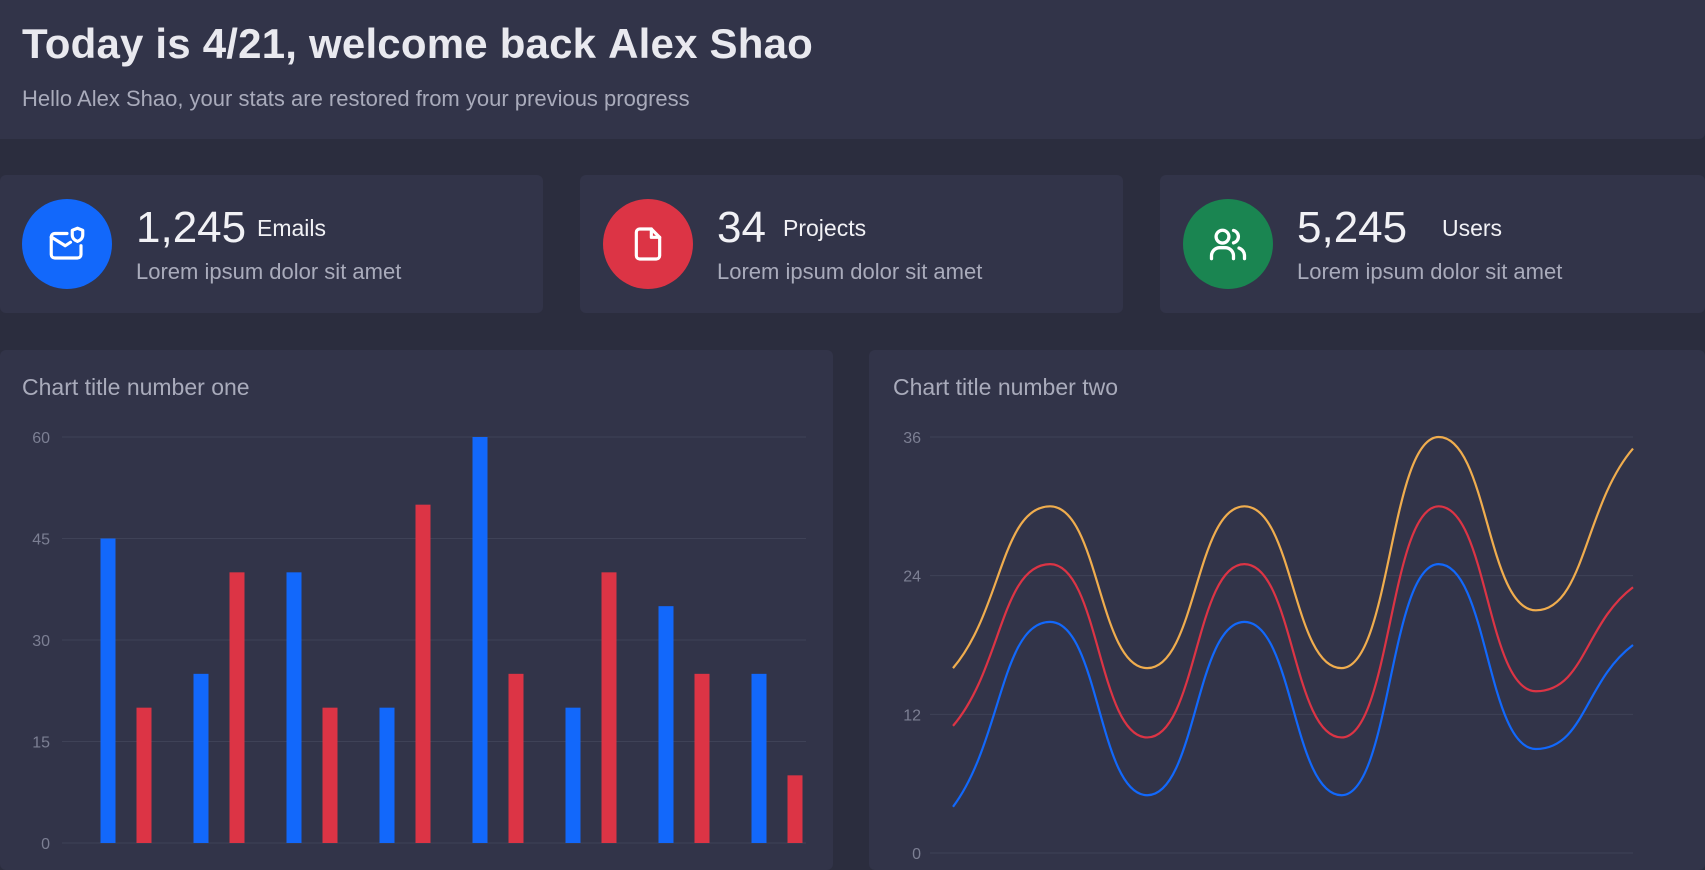  What do you see at coordinates (912, 577) in the screenshot?
I see `y-tick-label: 24` at bounding box center [912, 577].